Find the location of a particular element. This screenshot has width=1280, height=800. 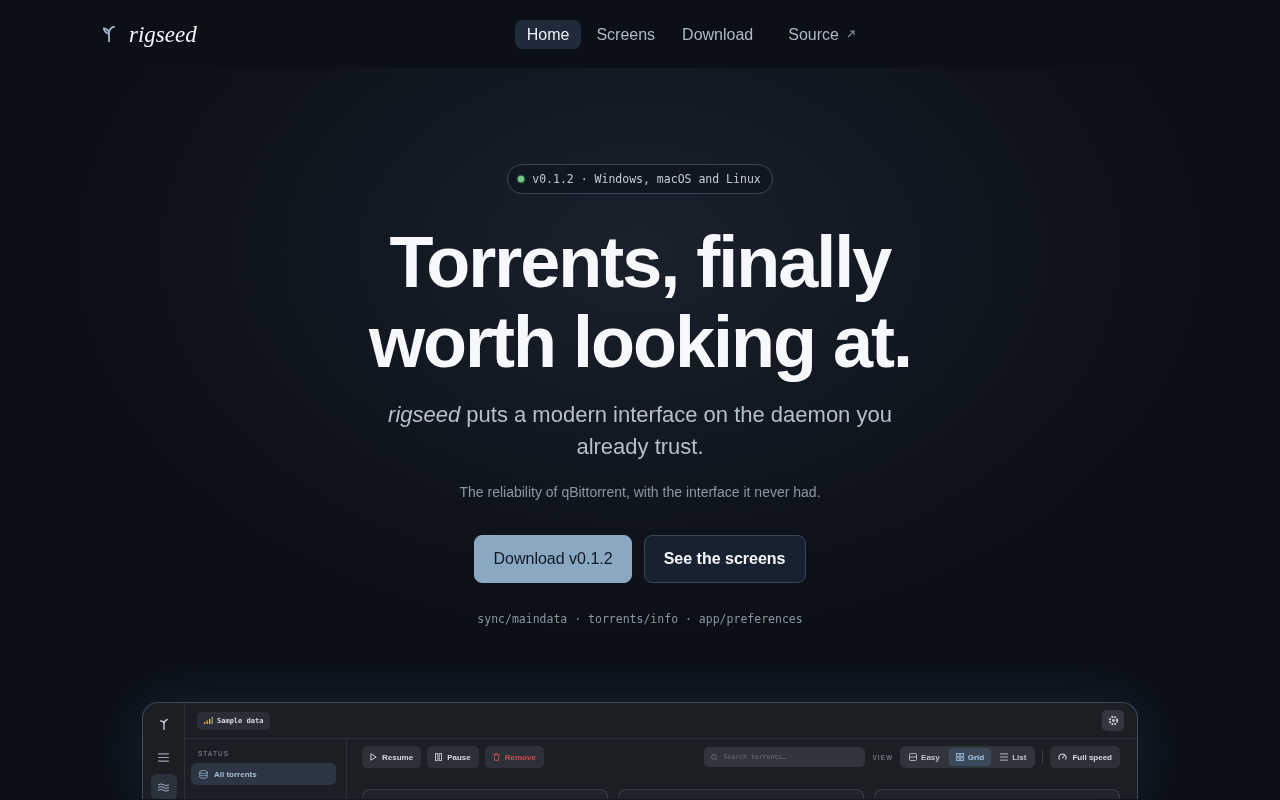

full-speed-button: Full speed is located at coordinates (1085, 757).